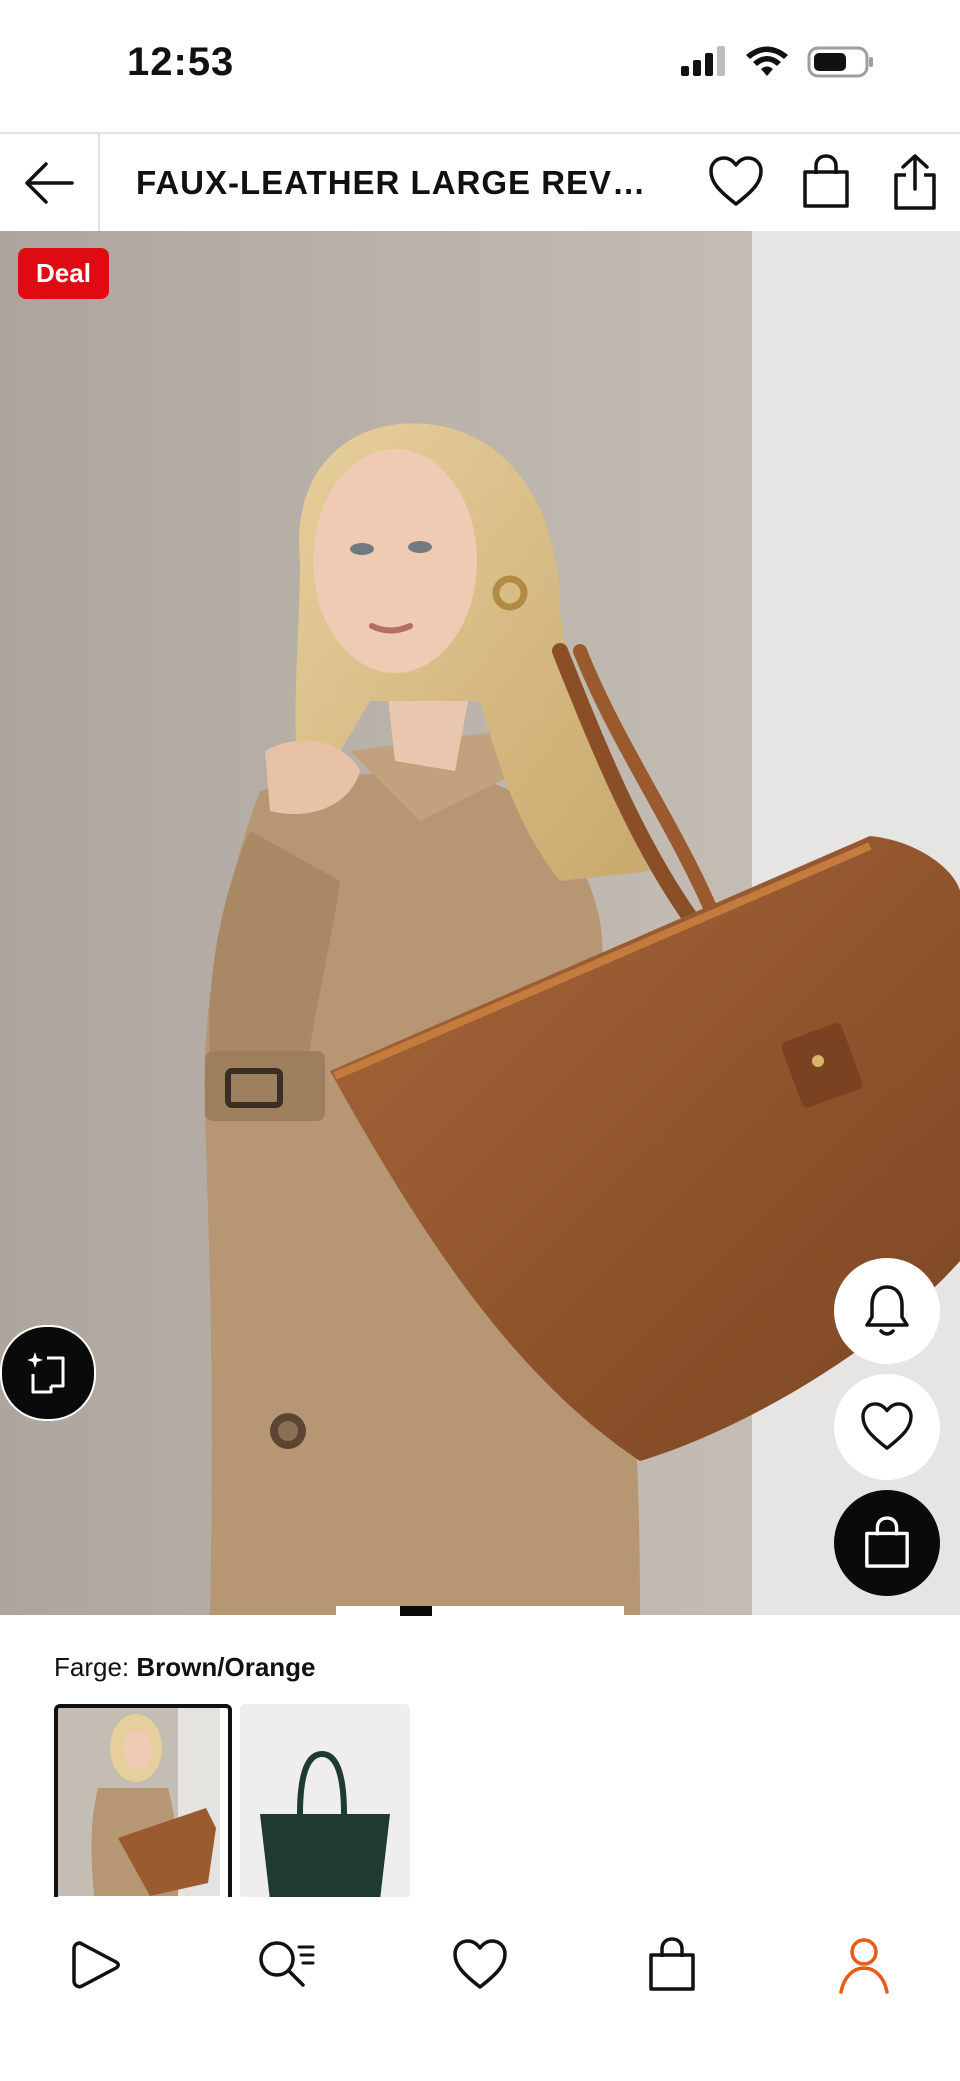 This screenshot has height=2081, width=960. I want to click on nav-bag, so click(672, 1965).